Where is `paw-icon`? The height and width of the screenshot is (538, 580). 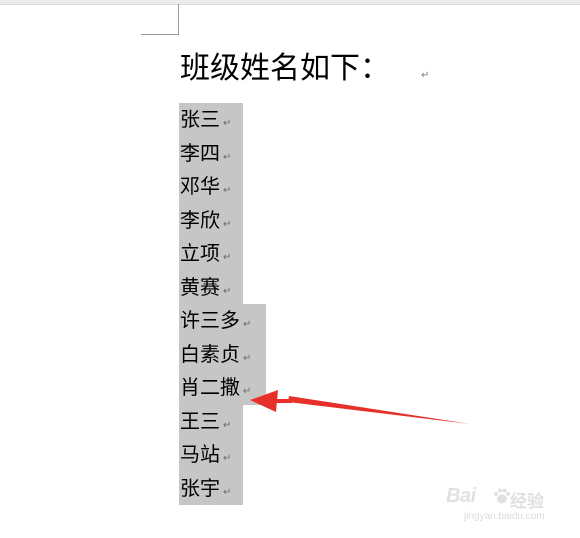 paw-icon is located at coordinates (502, 496).